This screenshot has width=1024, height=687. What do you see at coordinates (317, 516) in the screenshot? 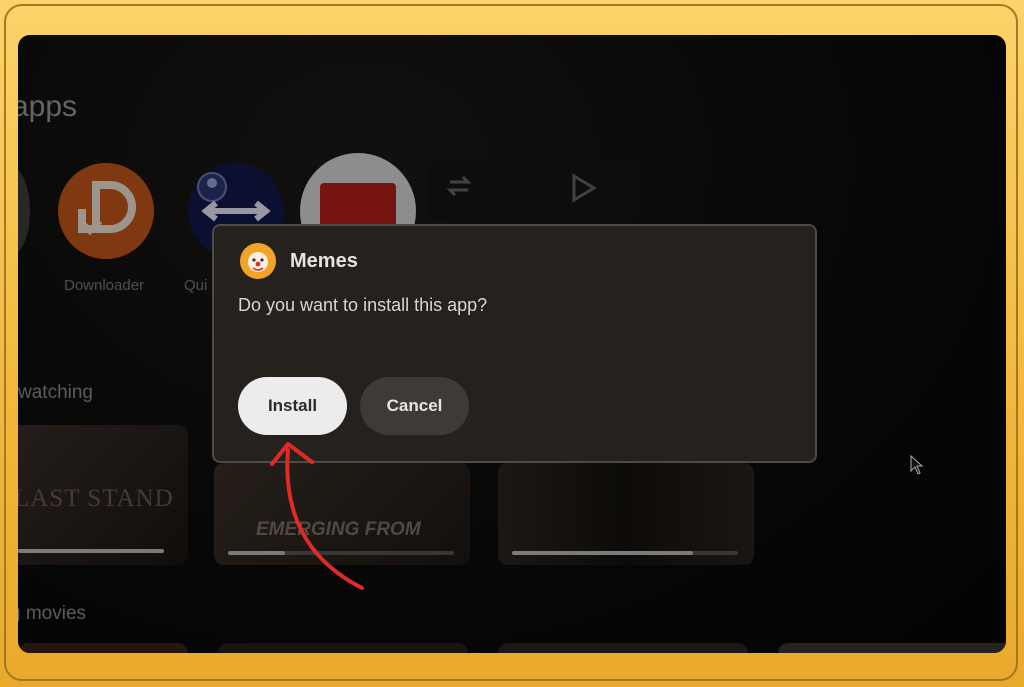
I see `annotation-arrow-icon` at bounding box center [317, 516].